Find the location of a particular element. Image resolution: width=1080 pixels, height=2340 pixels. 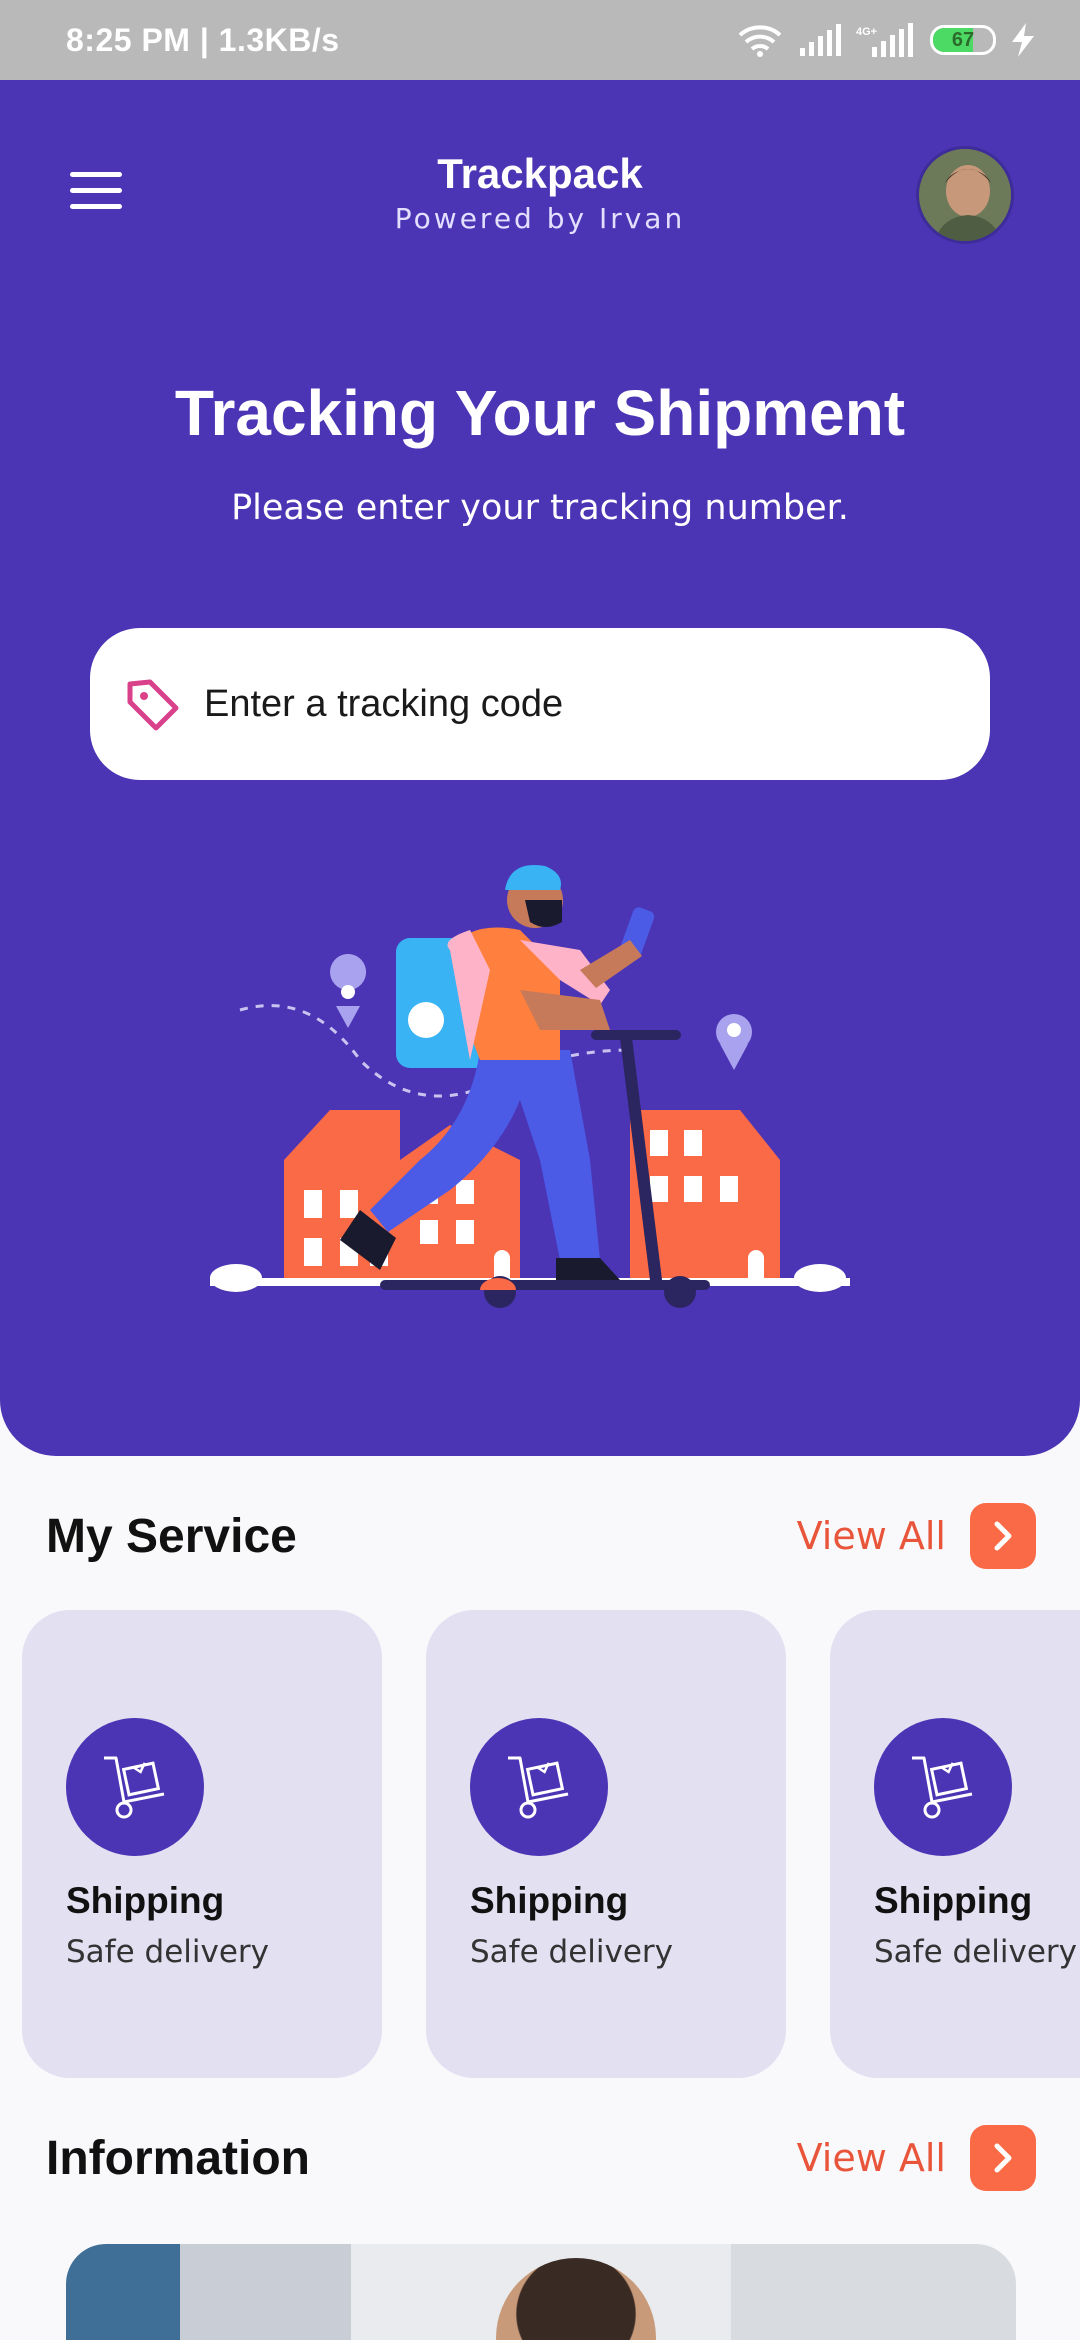

tracking-code-input is located at coordinates (584, 704).